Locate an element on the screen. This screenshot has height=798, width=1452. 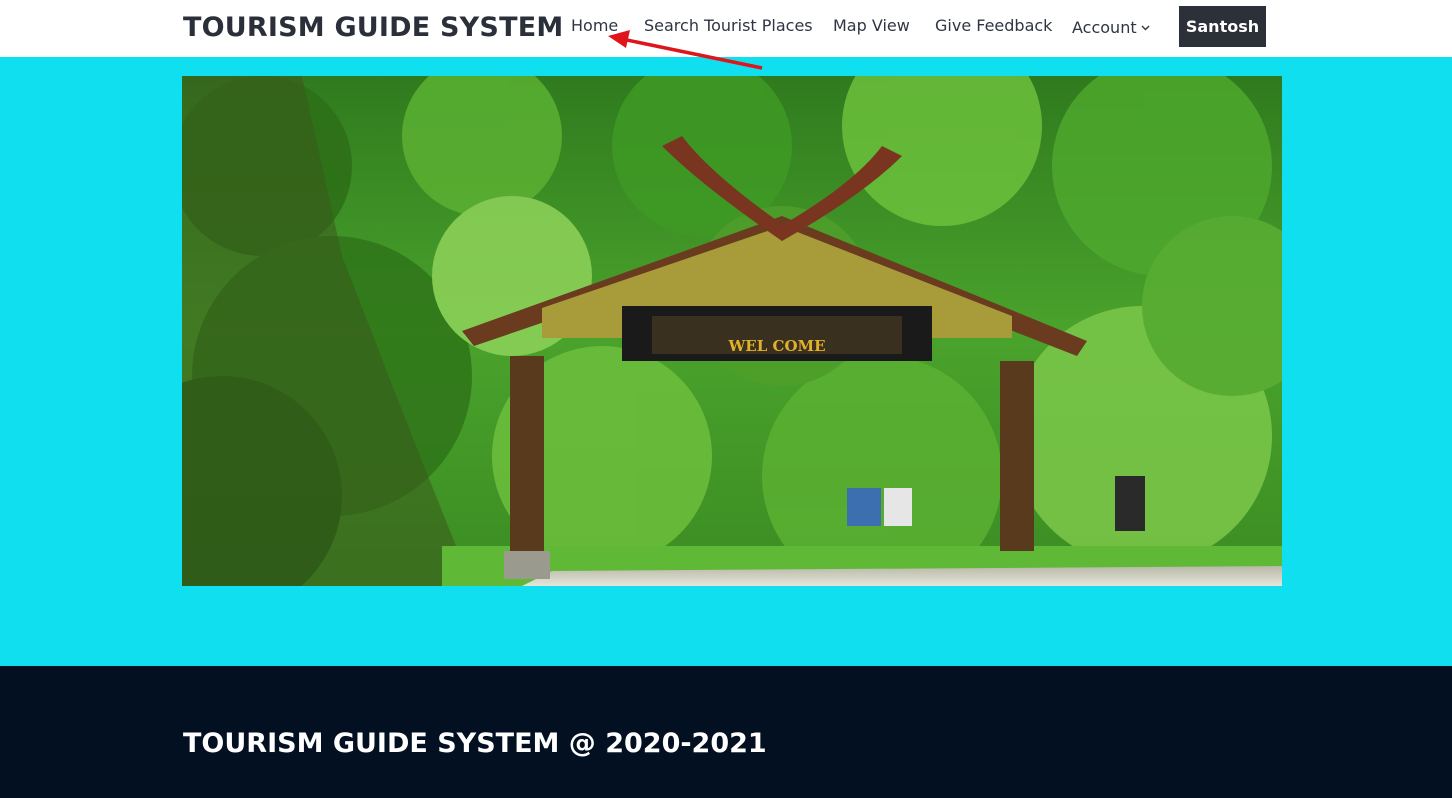
annotation-arrow-icon is located at coordinates (685, 50).